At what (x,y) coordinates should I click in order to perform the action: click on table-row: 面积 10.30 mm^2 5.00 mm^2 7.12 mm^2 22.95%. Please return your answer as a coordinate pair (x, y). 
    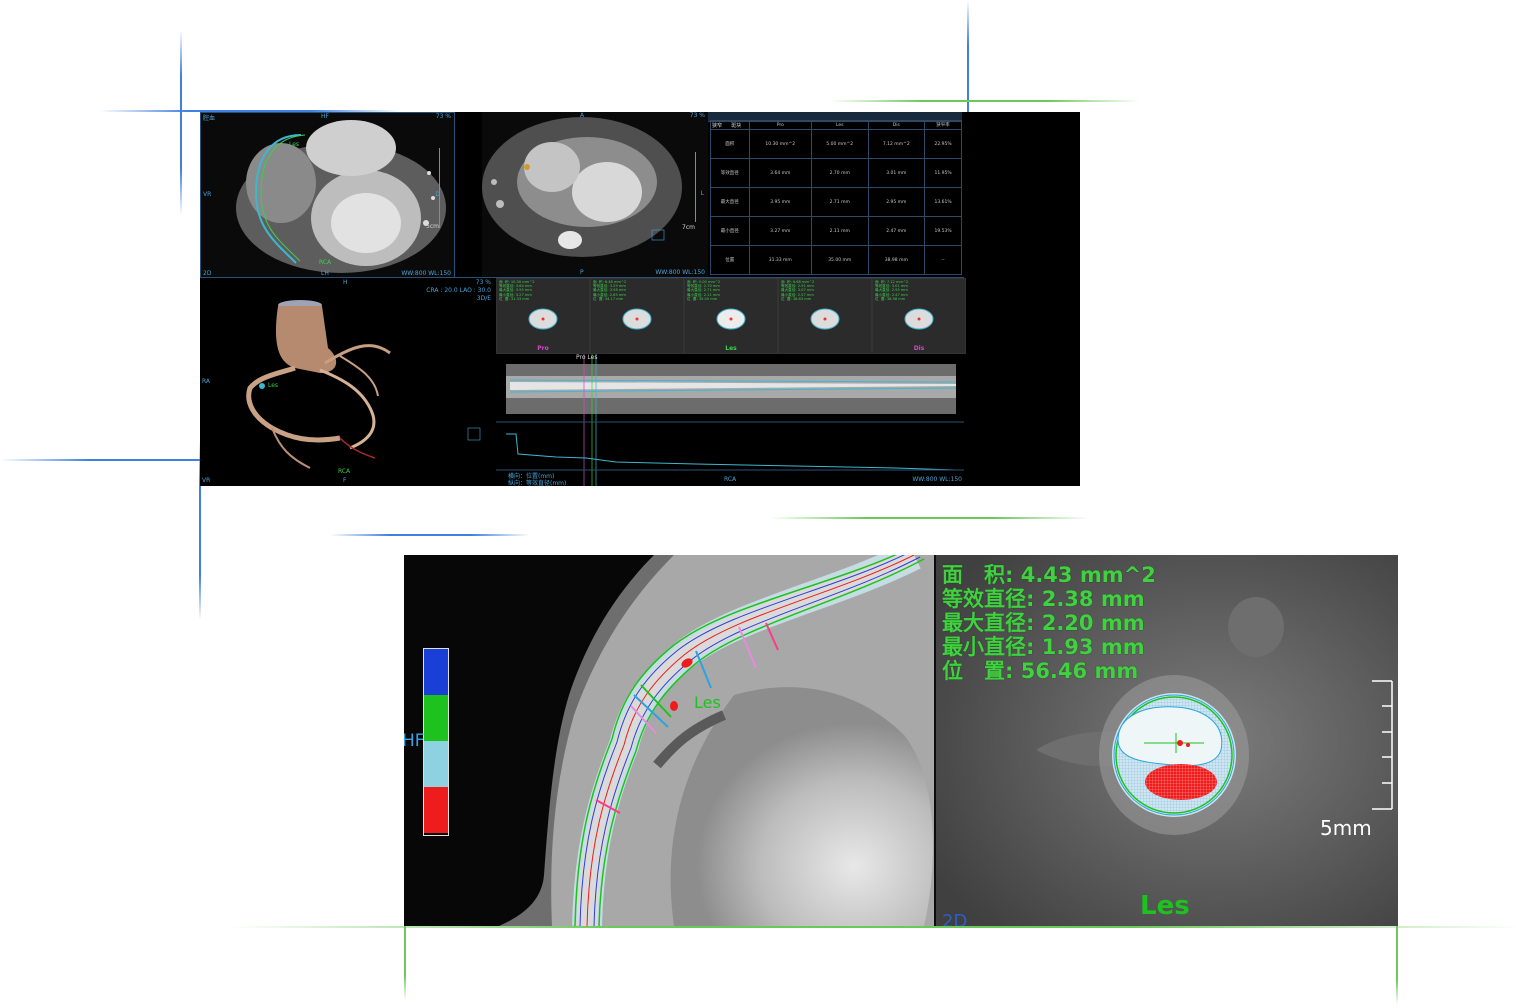
    Looking at the image, I should click on (836, 144).